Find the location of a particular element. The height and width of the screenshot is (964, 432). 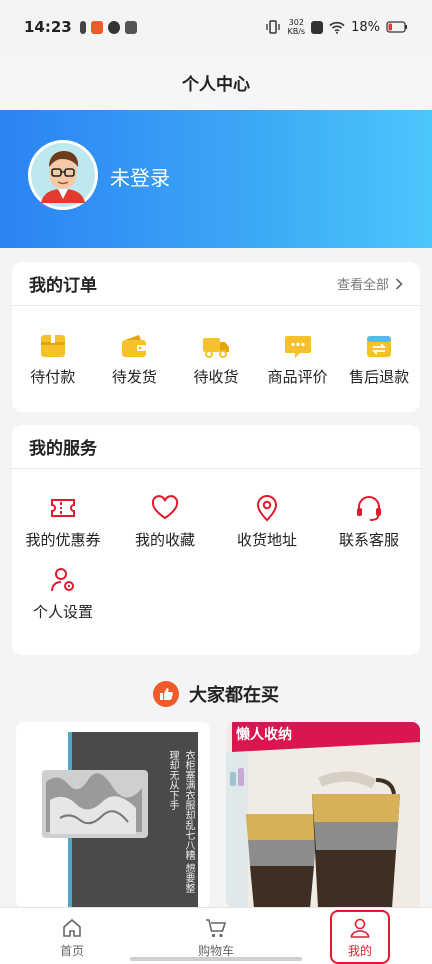

order-review: 商品评价 is located at coordinates (298, 359).